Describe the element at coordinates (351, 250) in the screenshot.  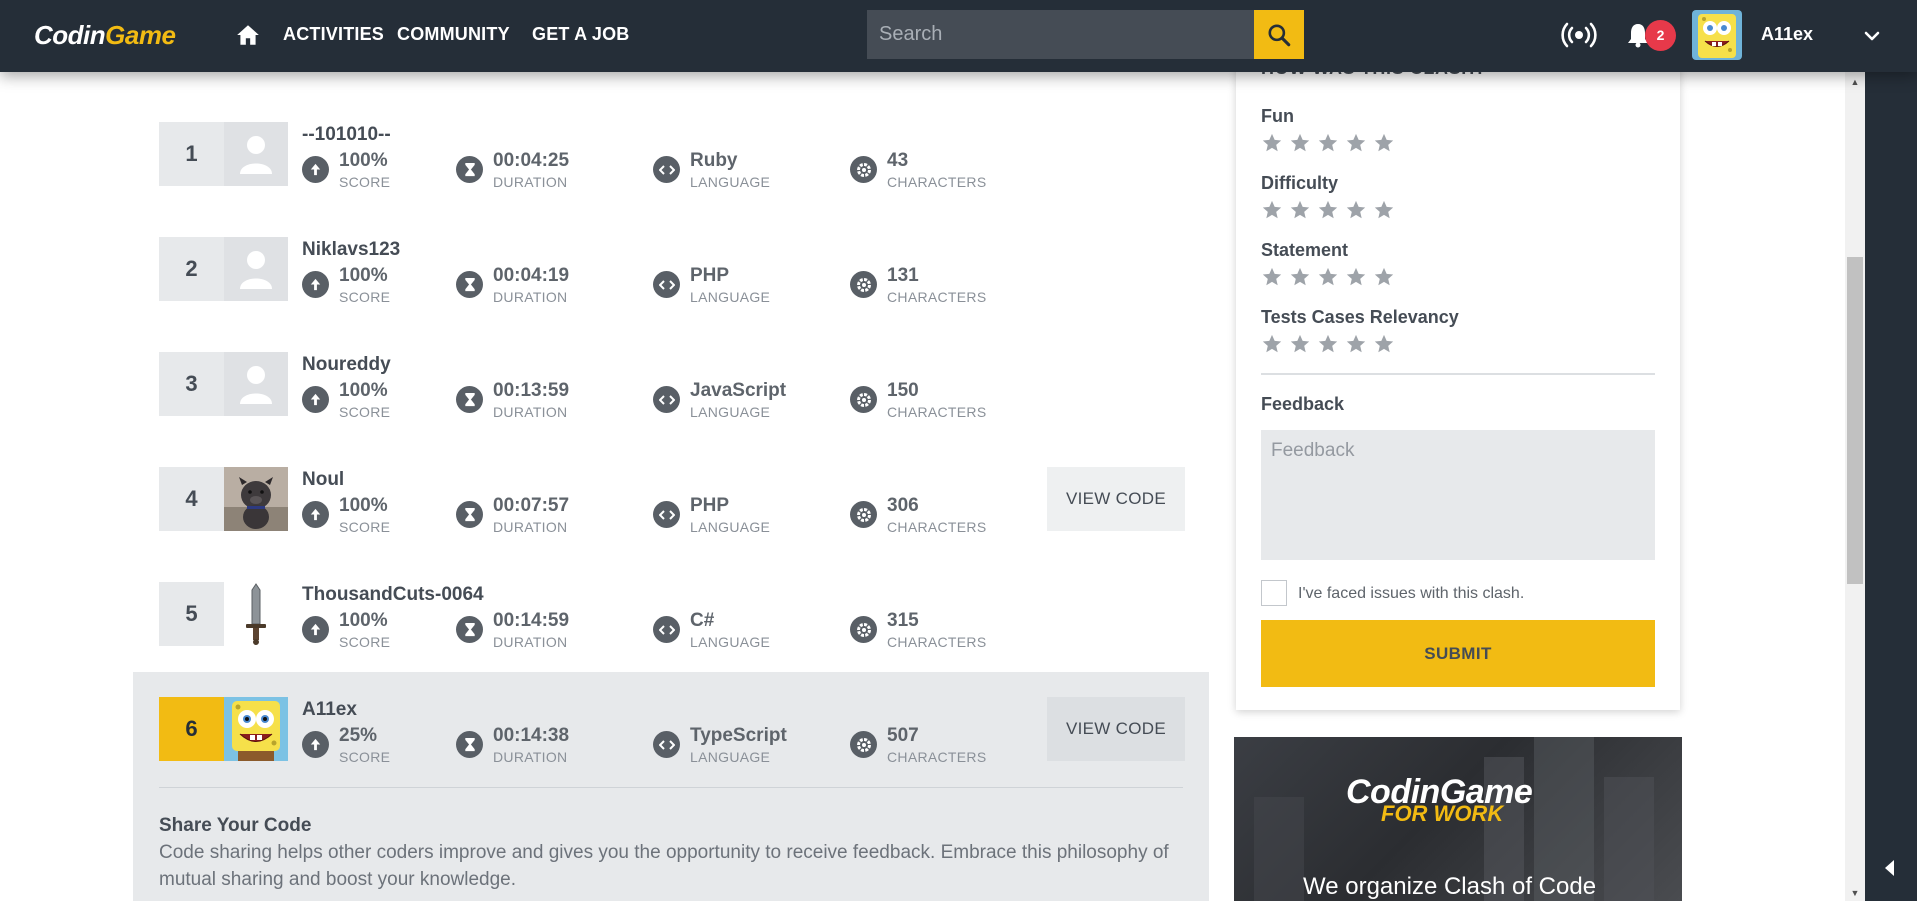
I see `player-name: Niklavs123` at that location.